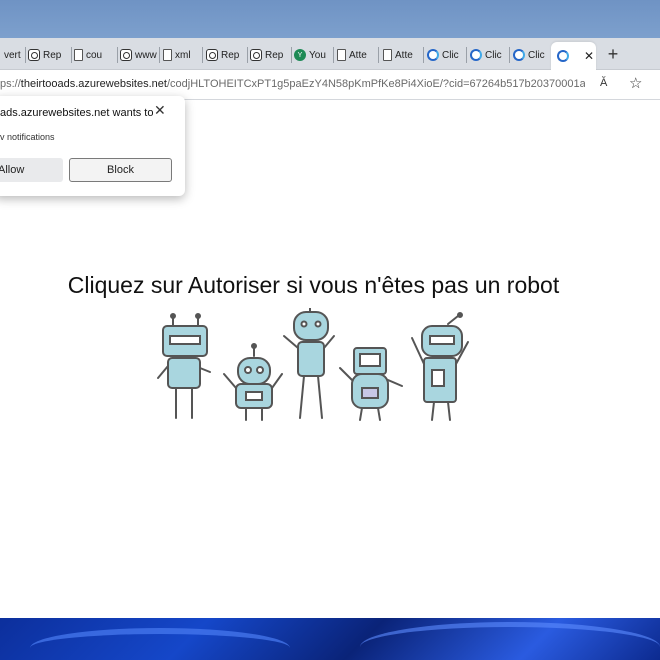 This screenshot has height=660, width=660. What do you see at coordinates (27, 137) in the screenshot?
I see `notification-description: v notifications` at bounding box center [27, 137].